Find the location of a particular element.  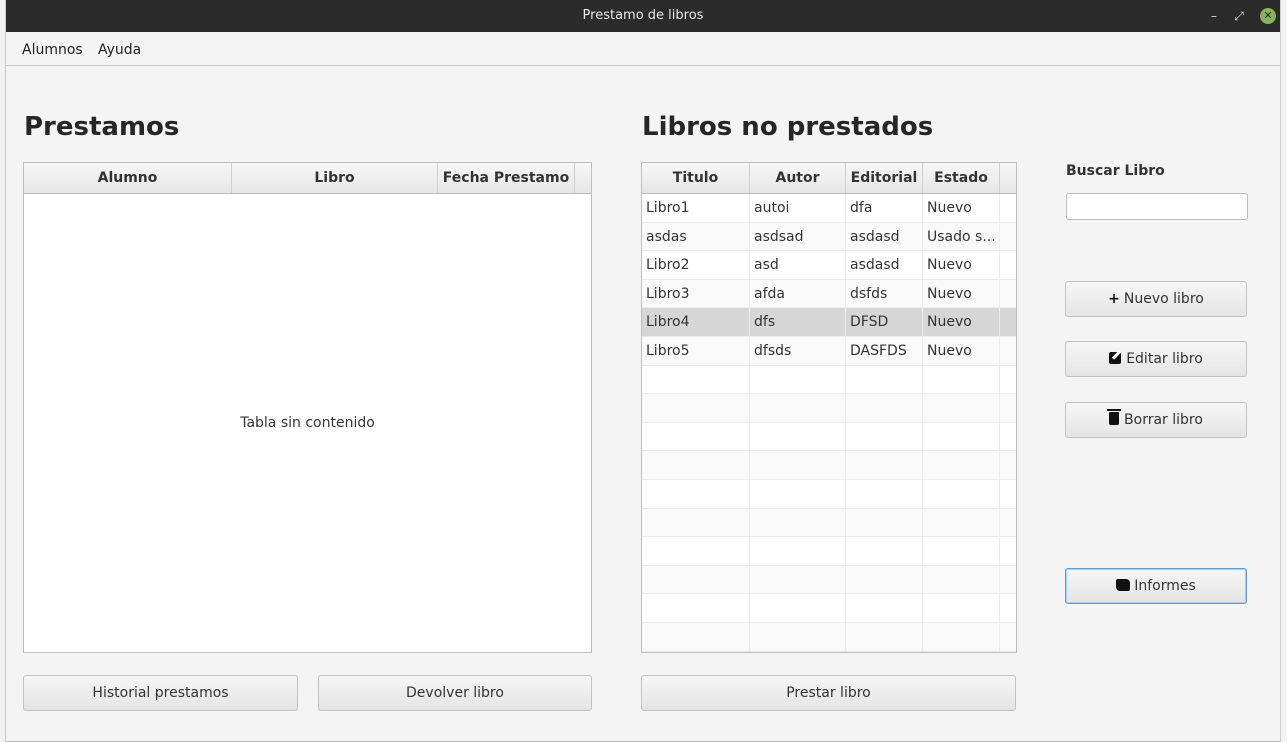

cell-autor: asd is located at coordinates (798, 265).